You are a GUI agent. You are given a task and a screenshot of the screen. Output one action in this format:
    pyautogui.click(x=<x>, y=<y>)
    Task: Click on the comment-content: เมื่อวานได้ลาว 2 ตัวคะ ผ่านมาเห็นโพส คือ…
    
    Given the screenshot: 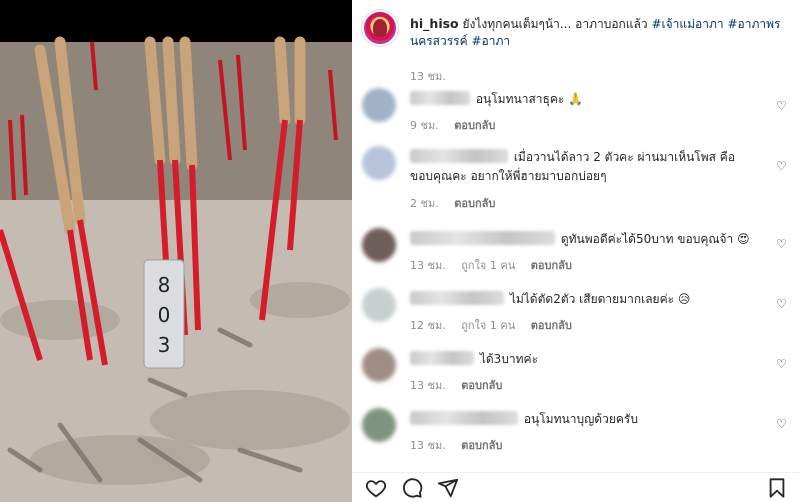 What is the action you would take?
    pyautogui.click(x=585, y=167)
    